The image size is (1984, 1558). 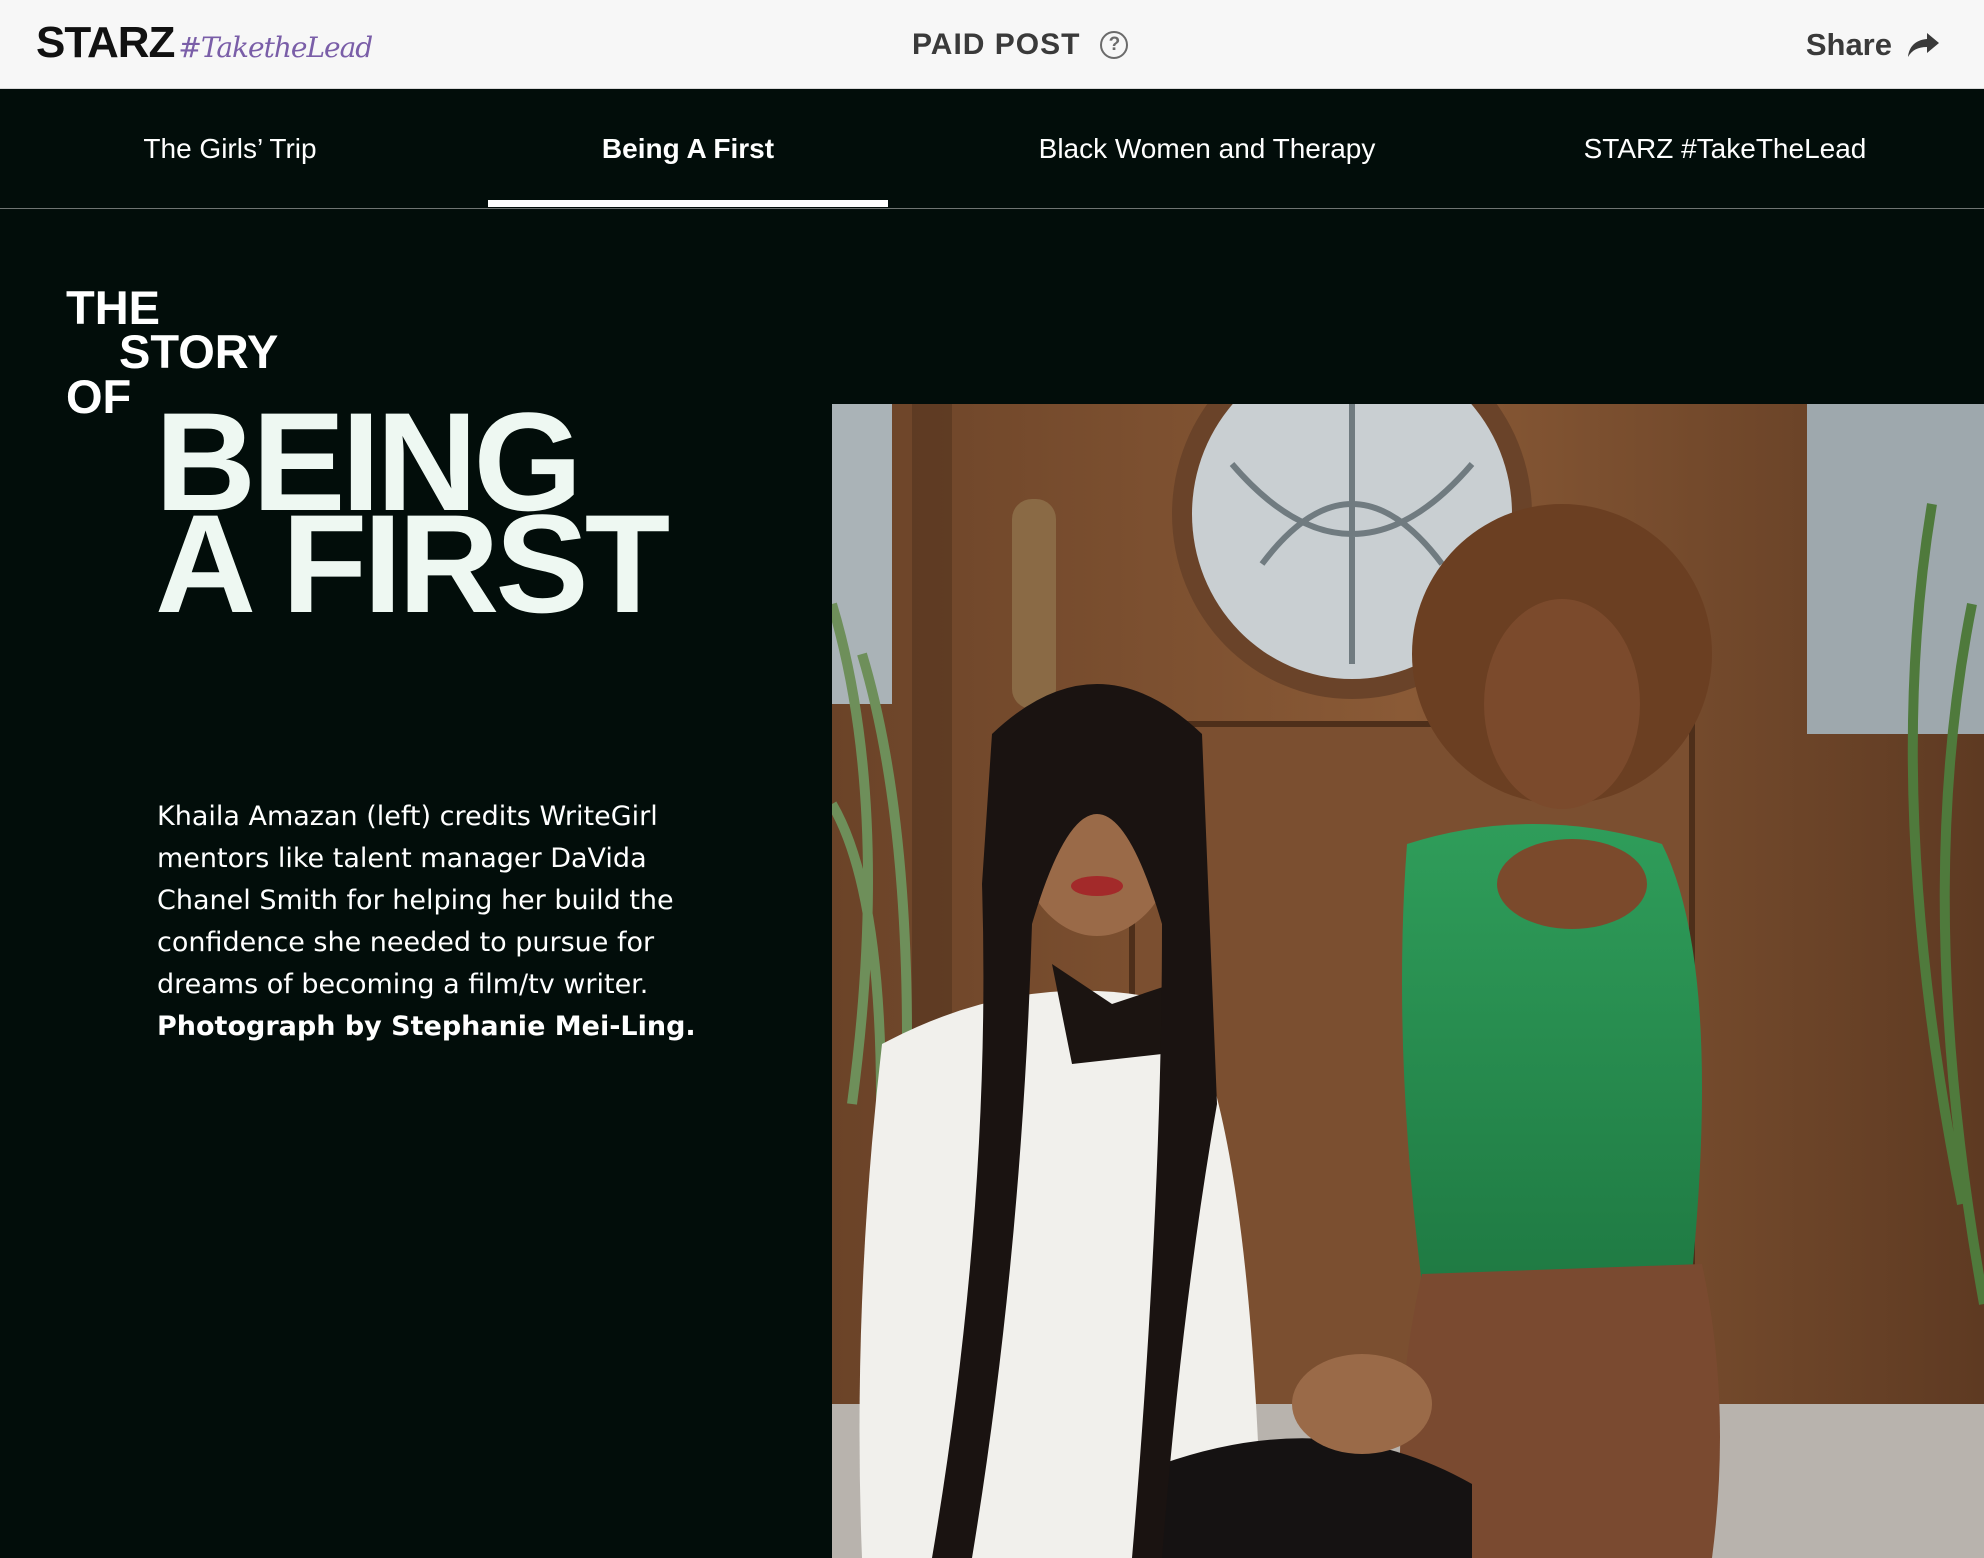 What do you see at coordinates (1848, 44) in the screenshot?
I see `share-label: Share` at bounding box center [1848, 44].